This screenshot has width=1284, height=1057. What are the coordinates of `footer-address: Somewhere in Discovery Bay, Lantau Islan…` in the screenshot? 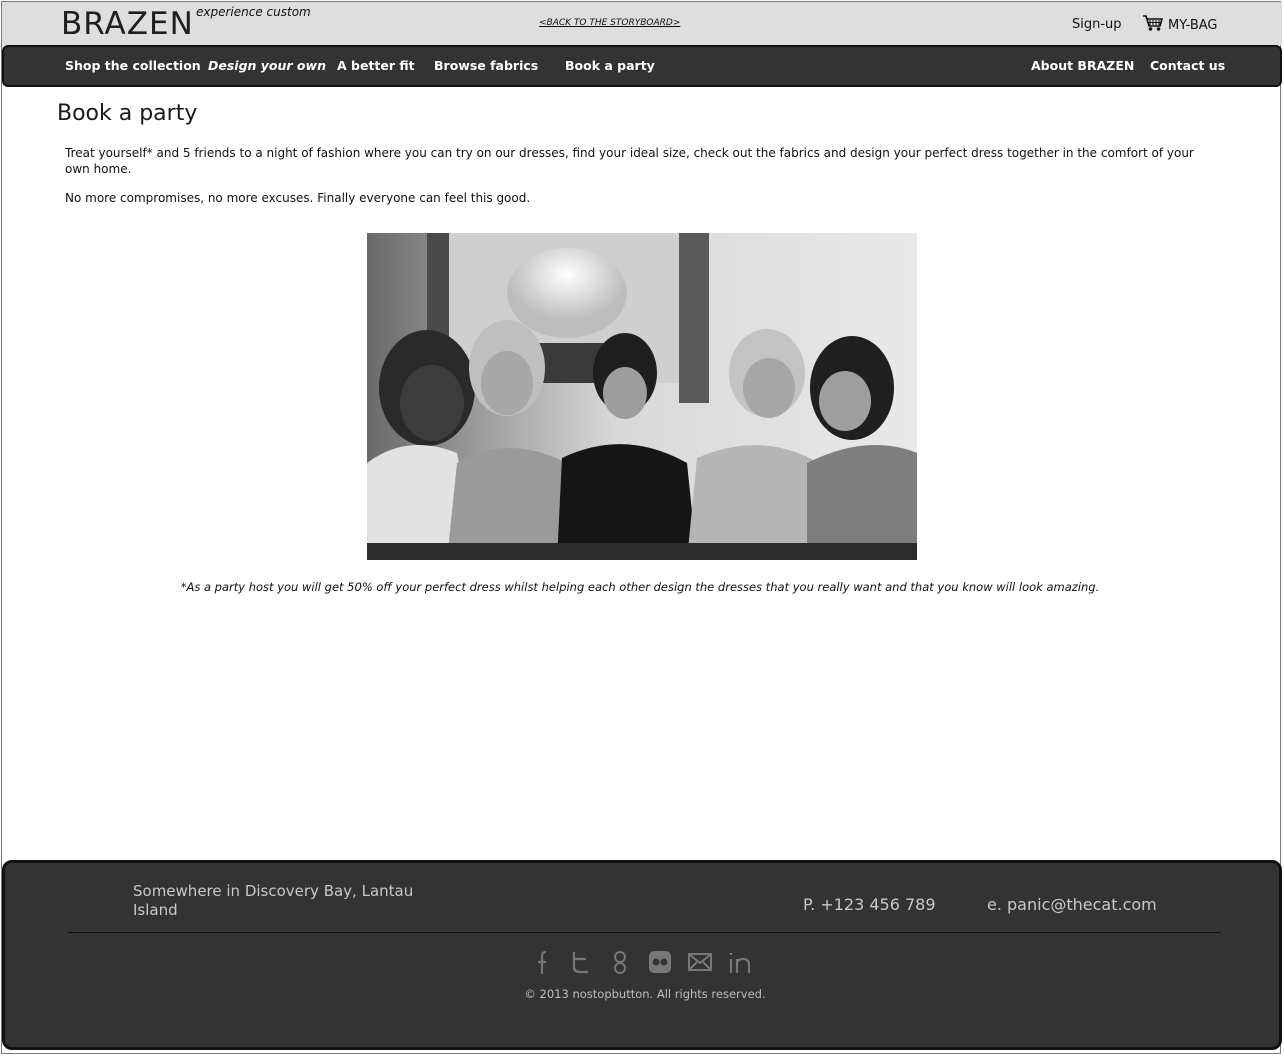 It's located at (273, 900).